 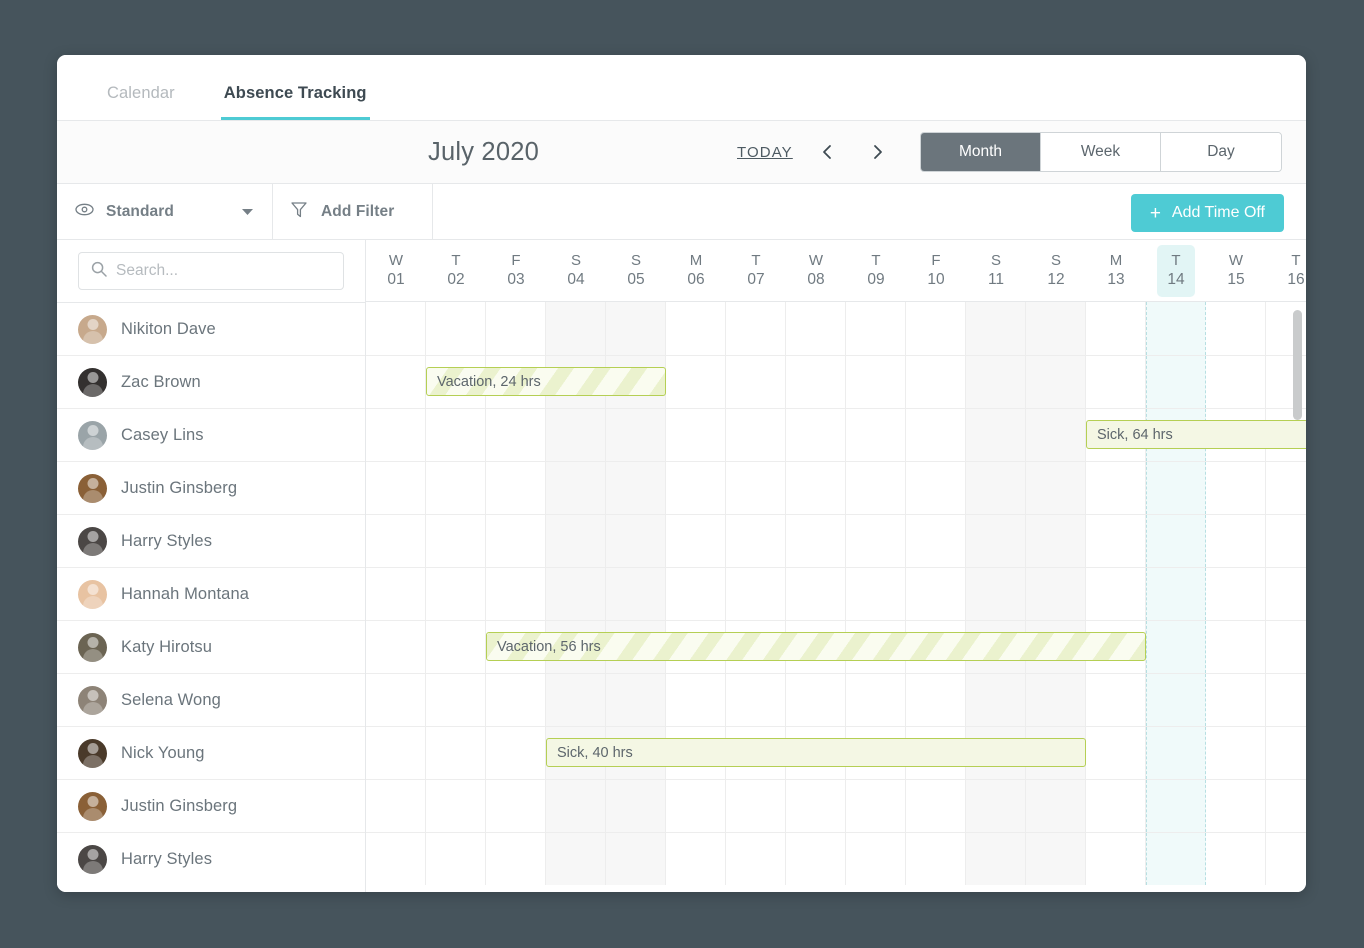 I want to click on day-header-cell: T 16, so click(x=1286, y=270).